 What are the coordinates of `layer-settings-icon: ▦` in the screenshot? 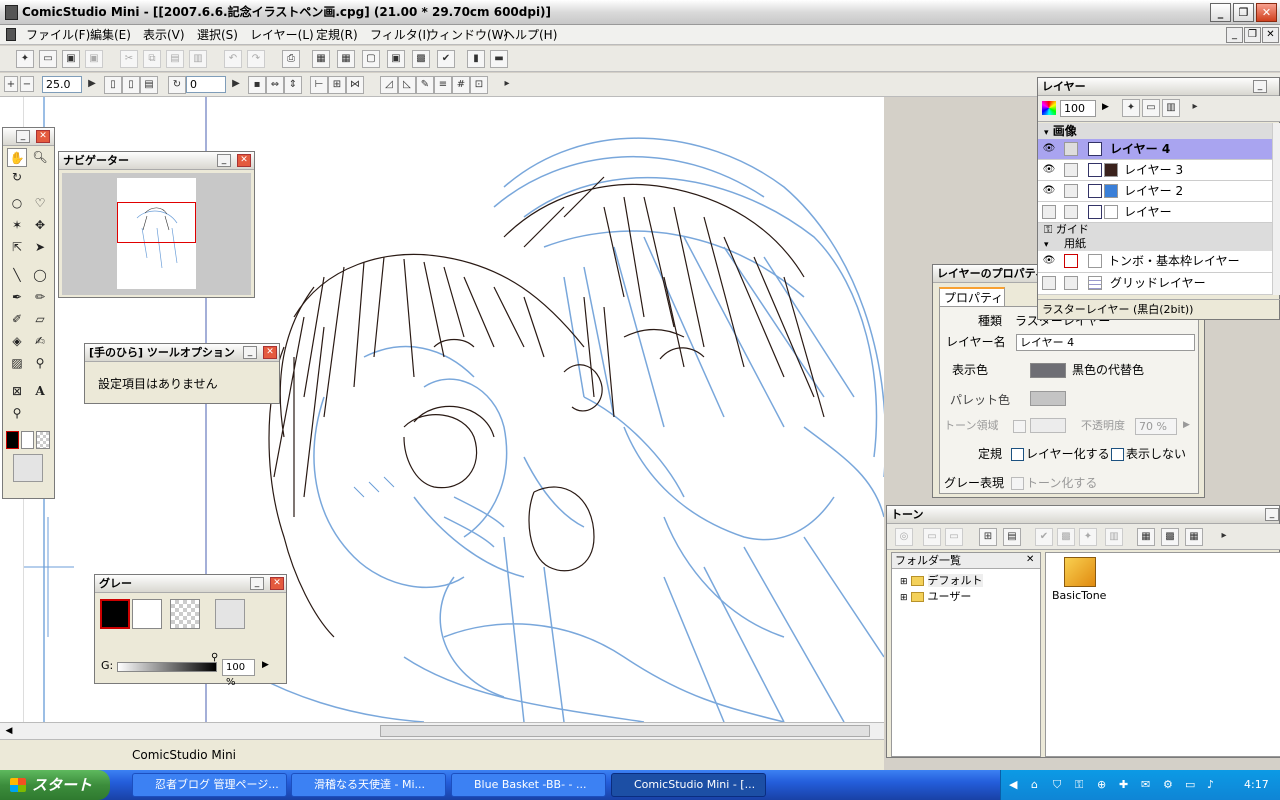 It's located at (346, 59).